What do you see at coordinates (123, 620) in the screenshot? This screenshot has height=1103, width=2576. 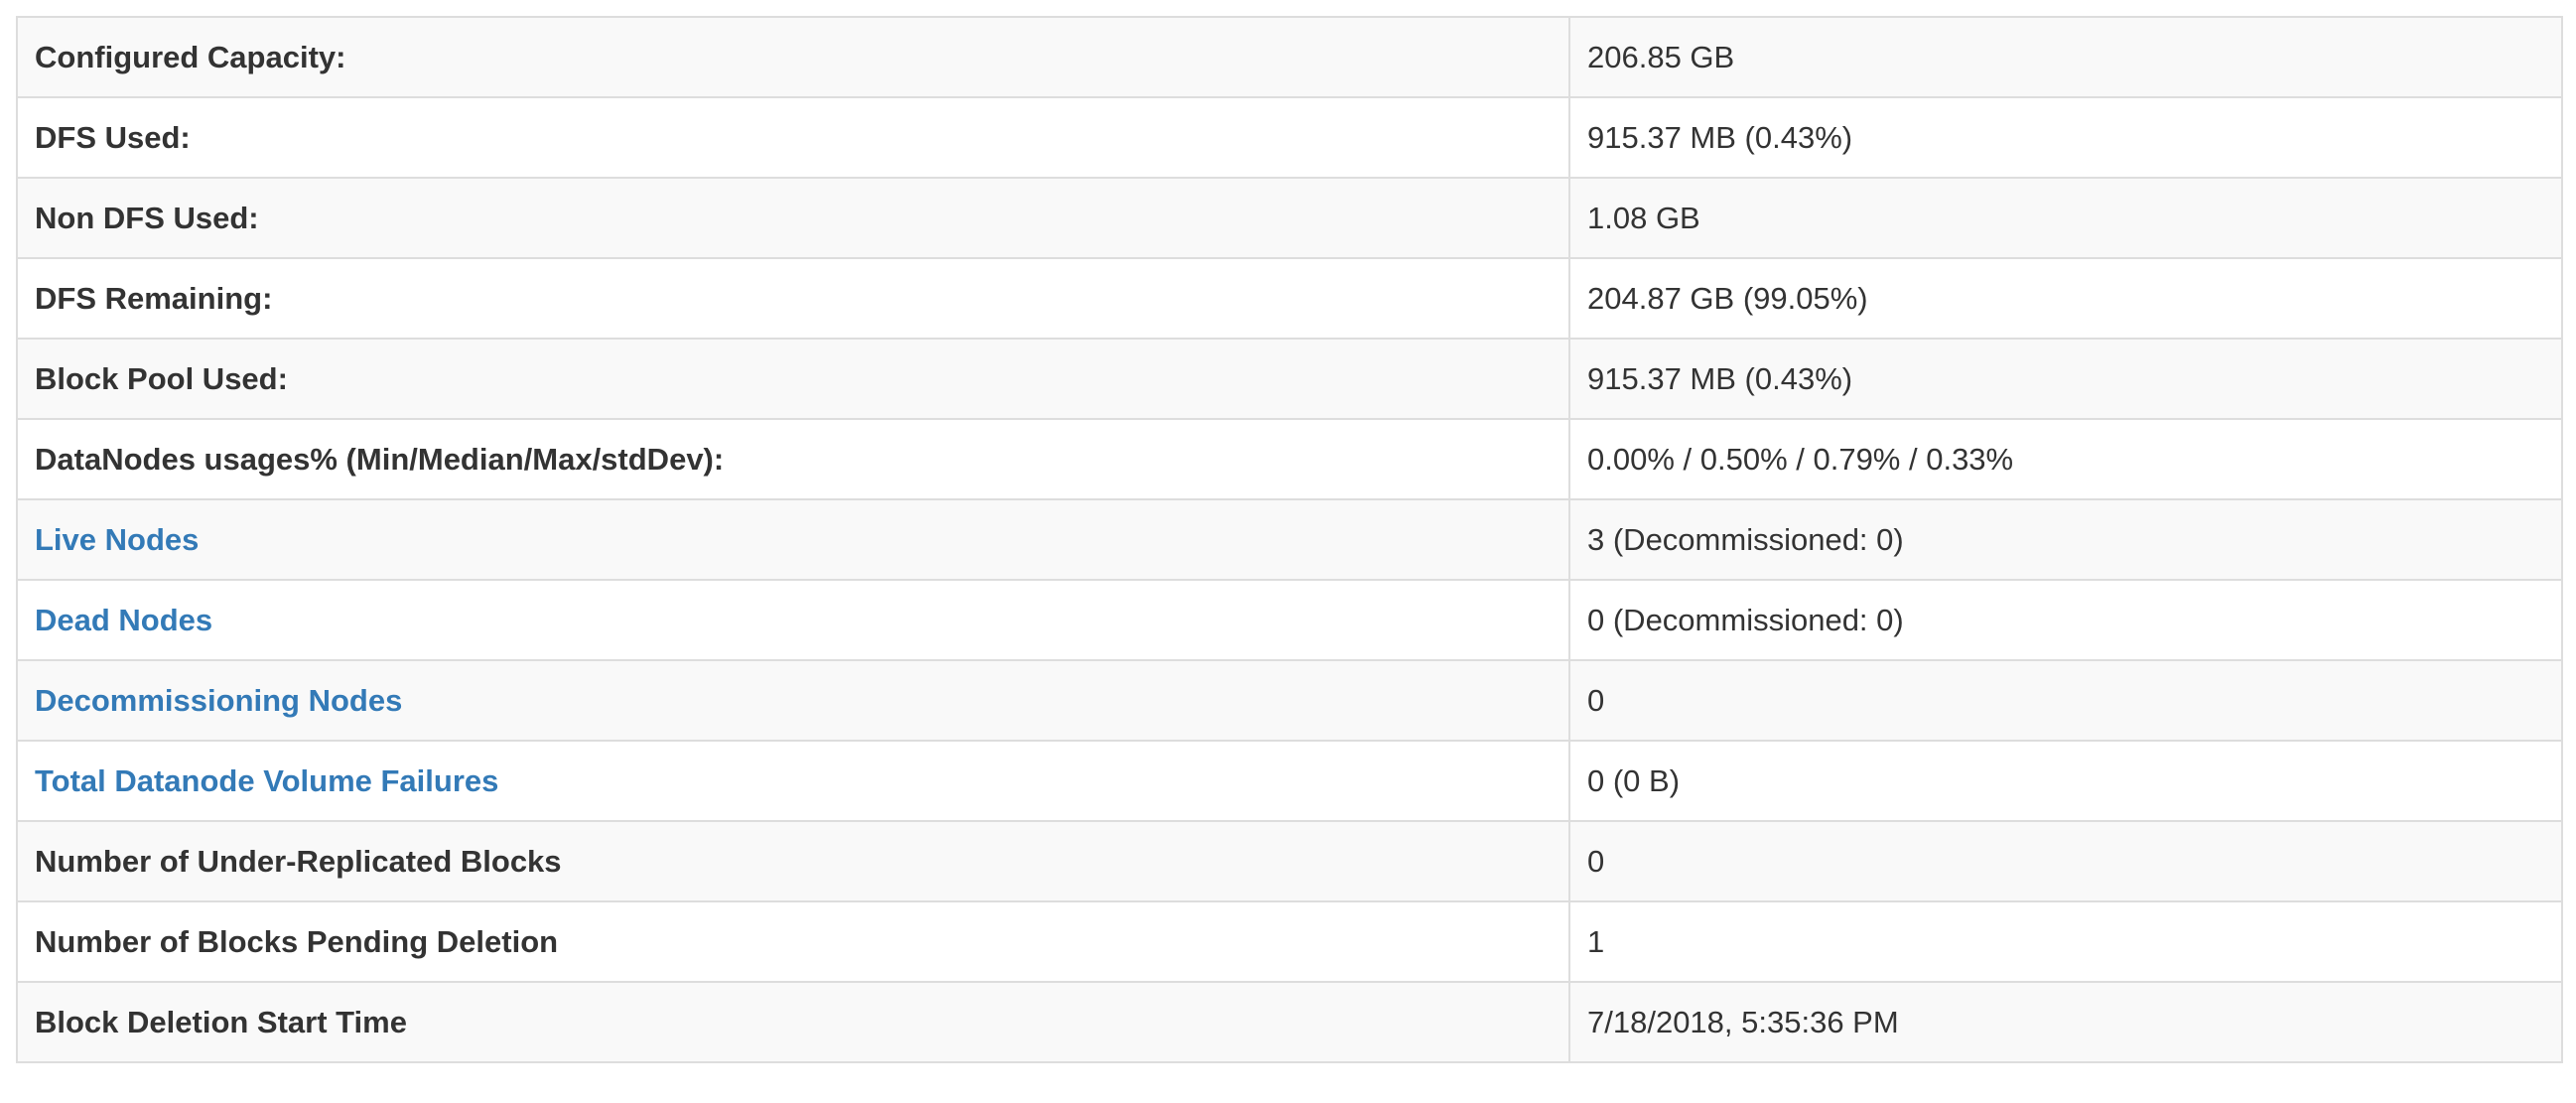 I see `dead-nodes-link: Dead Nodes` at bounding box center [123, 620].